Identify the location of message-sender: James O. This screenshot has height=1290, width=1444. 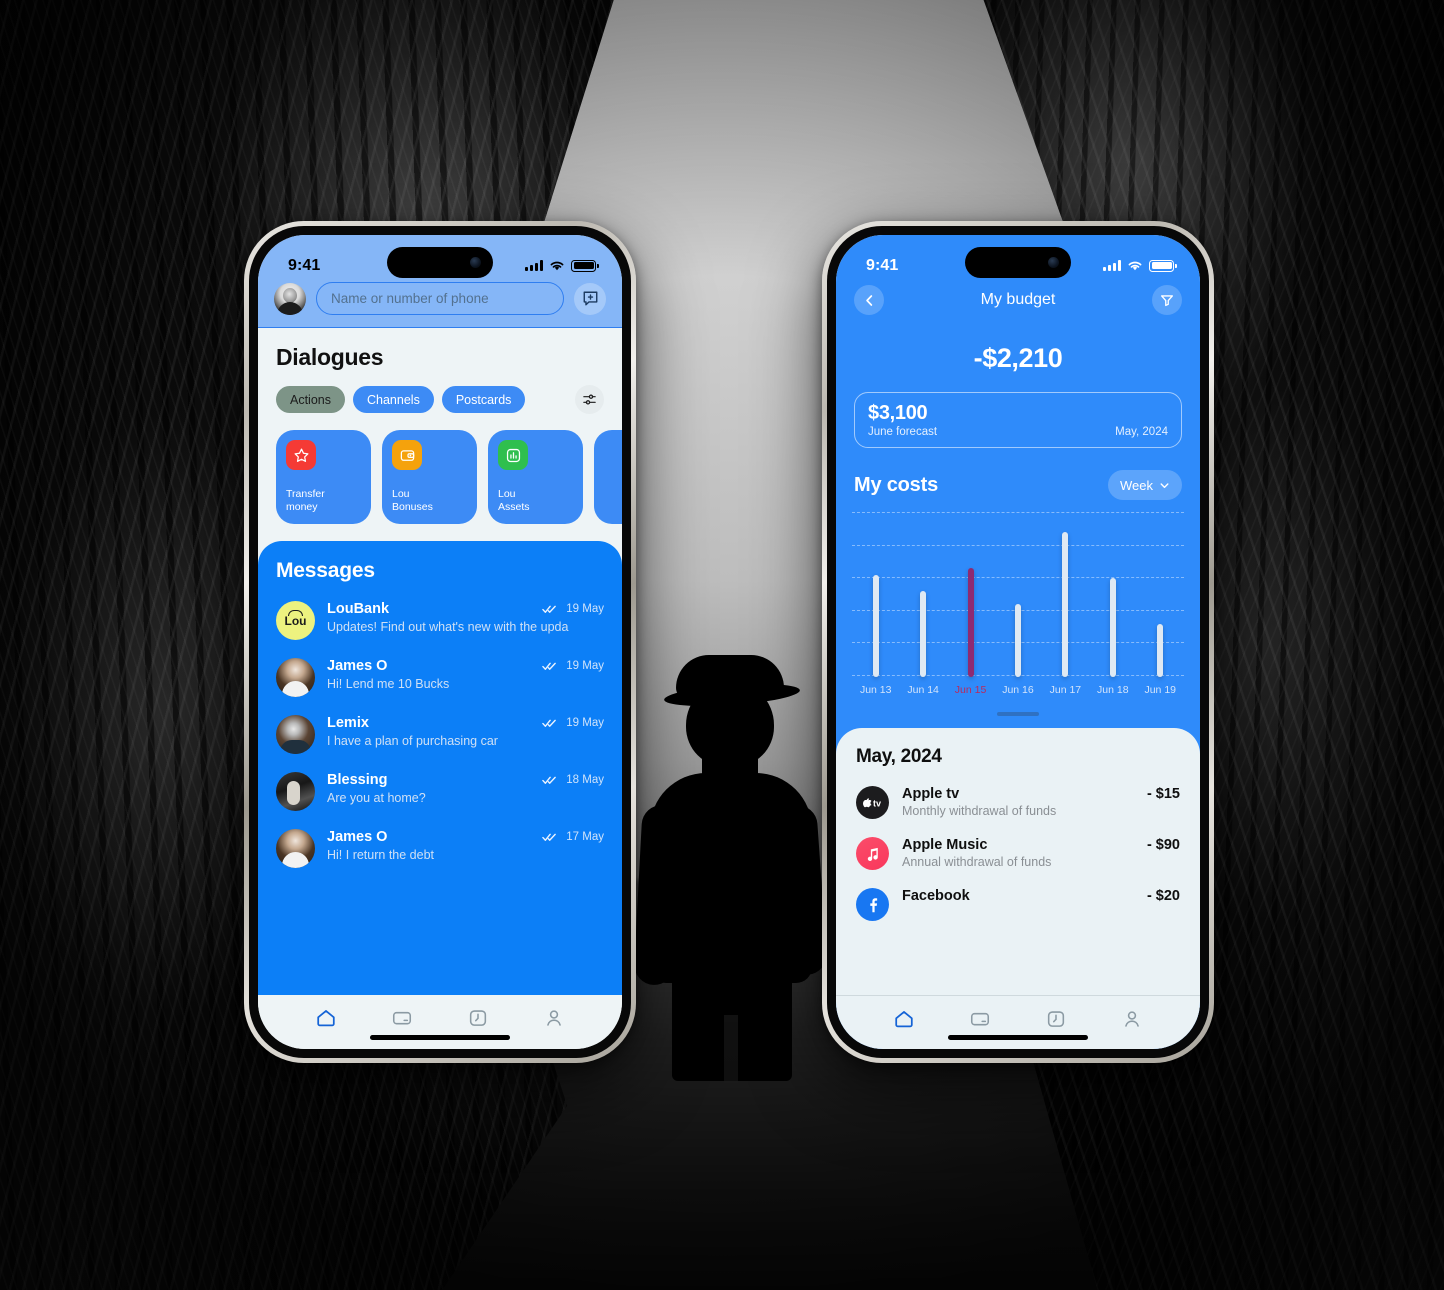
(357, 666).